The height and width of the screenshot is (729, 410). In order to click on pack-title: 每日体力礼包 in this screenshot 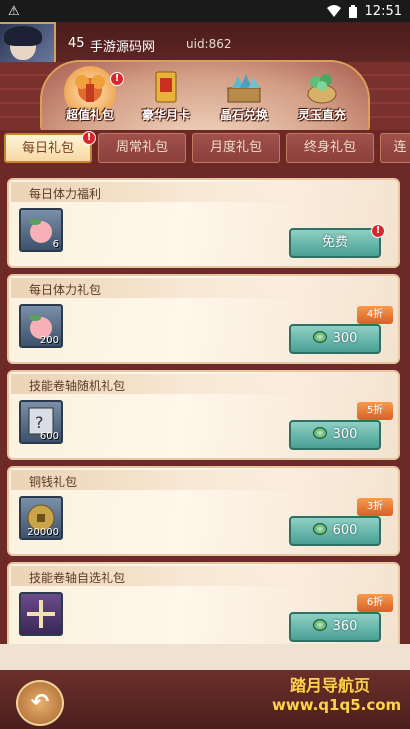, I will do `click(65, 290)`.